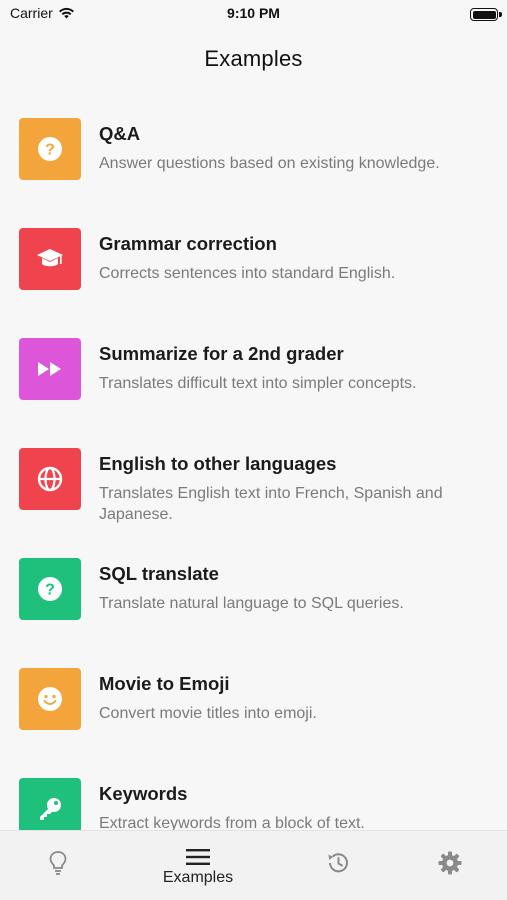 The height and width of the screenshot is (900, 507). What do you see at coordinates (484, 14) in the screenshot?
I see `battery-icon` at bounding box center [484, 14].